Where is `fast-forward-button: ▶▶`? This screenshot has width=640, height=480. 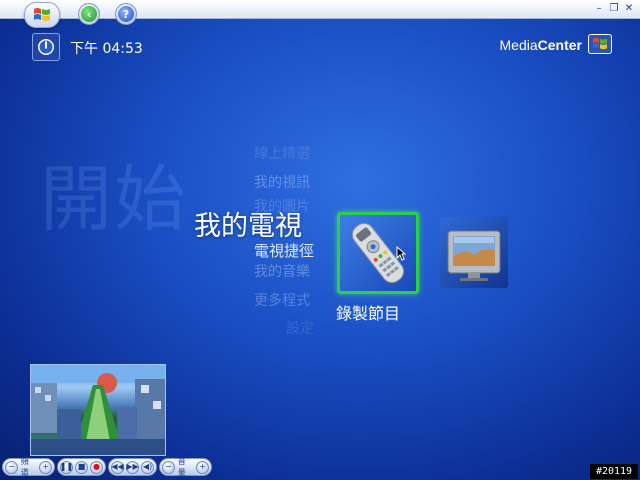 fast-forward-button: ▶▶ is located at coordinates (132, 467).